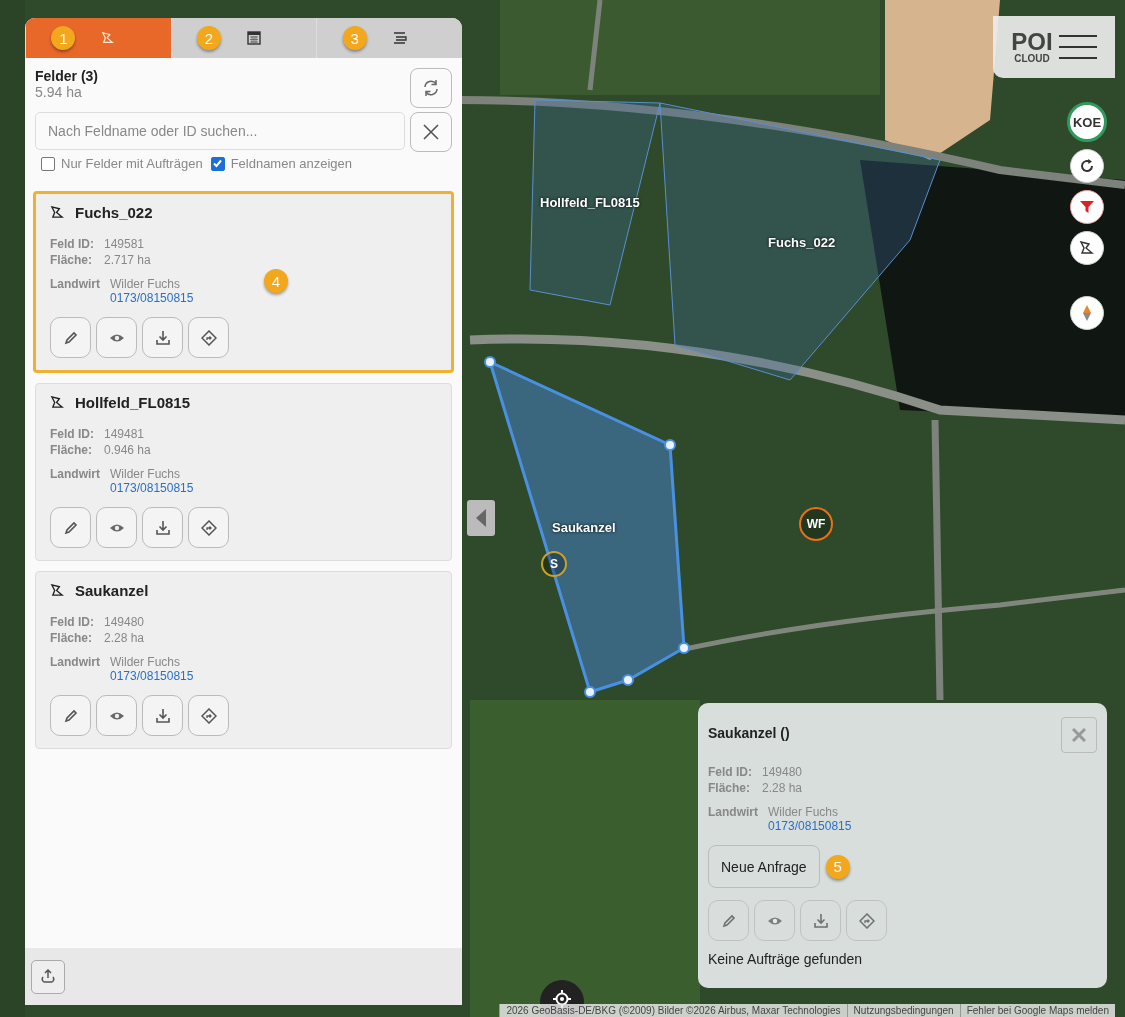 This screenshot has height=1017, width=1125. What do you see at coordinates (291, 163) in the screenshot?
I see `checkbox-label: Feldnamen anzeigen` at bounding box center [291, 163].